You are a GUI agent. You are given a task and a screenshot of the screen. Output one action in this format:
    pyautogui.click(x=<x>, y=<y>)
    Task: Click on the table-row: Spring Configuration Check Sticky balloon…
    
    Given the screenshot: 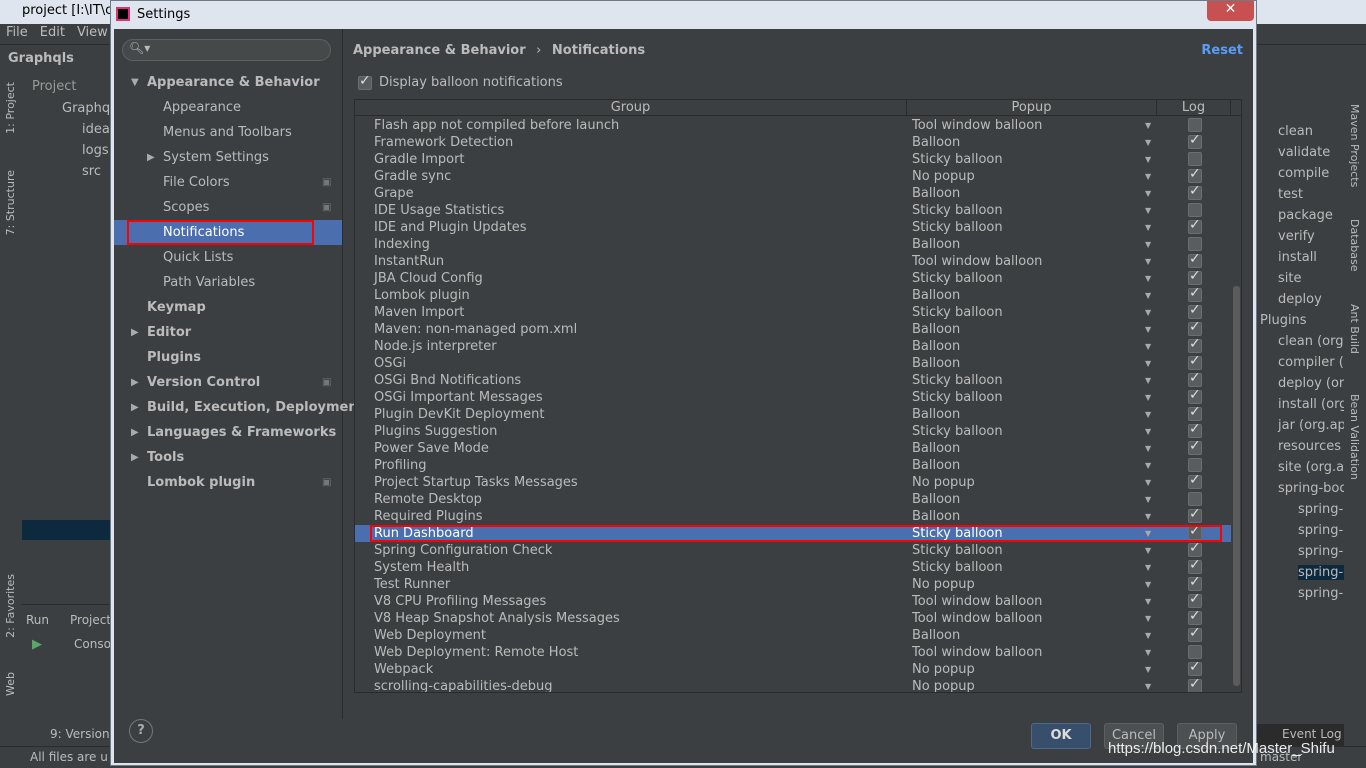 What is the action you would take?
    pyautogui.click(x=793, y=549)
    